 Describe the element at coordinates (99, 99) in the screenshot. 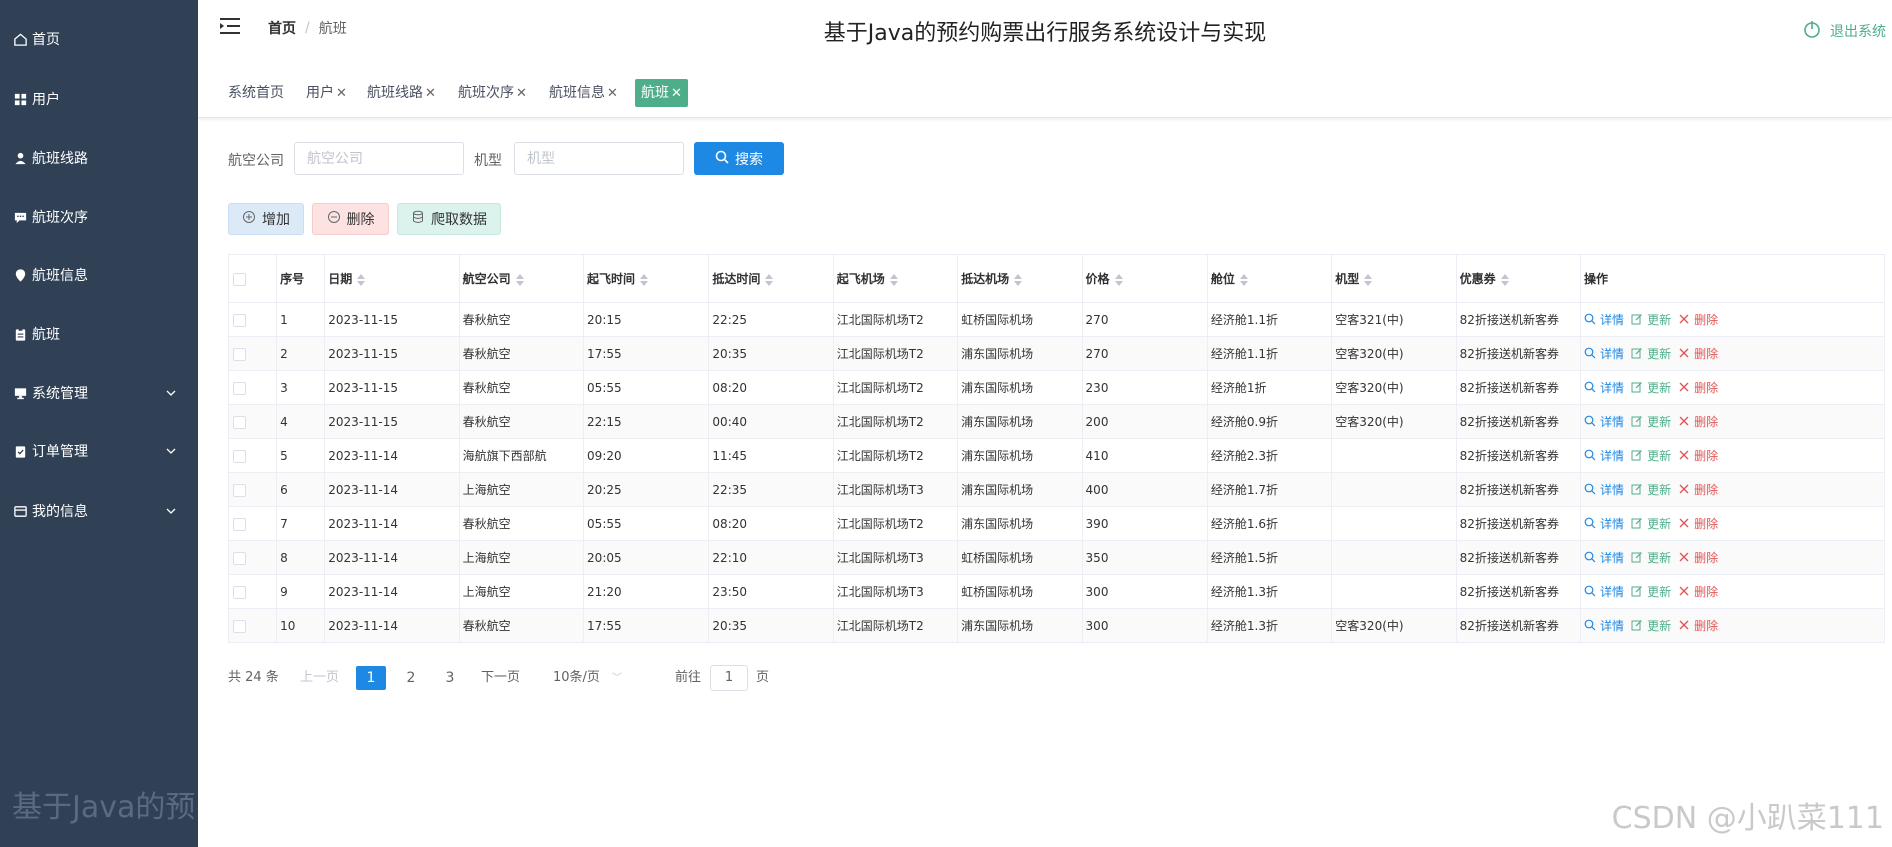

I see `sidebar-item-1: 用户` at that location.